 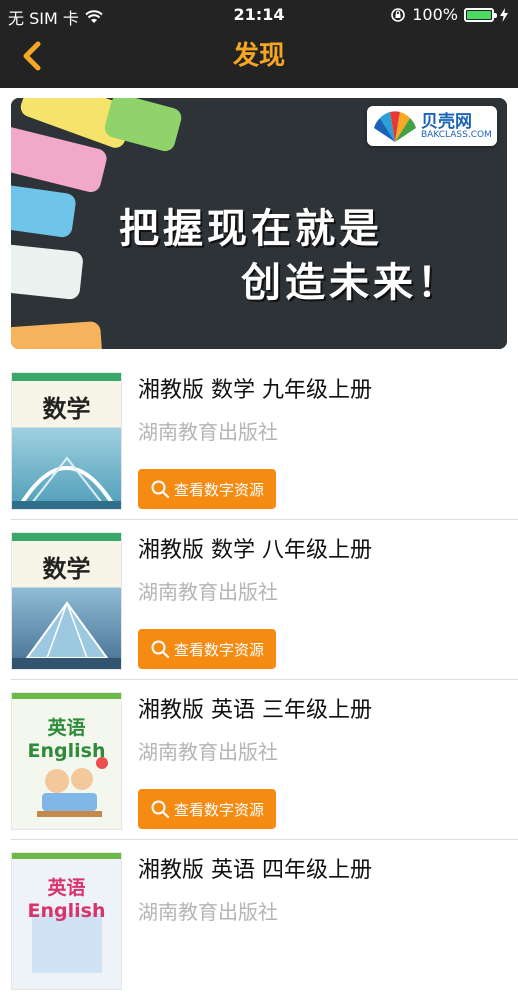 What do you see at coordinates (504, 14) in the screenshot?
I see `charging-icon` at bounding box center [504, 14].